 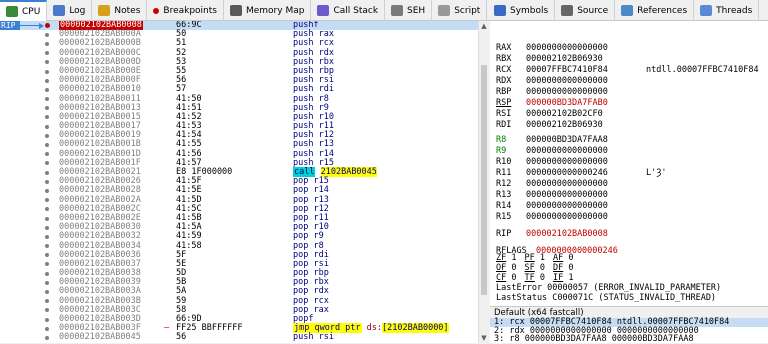 I want to click on register-value: 000000BD3DA7FAA8, so click(x=567, y=140).